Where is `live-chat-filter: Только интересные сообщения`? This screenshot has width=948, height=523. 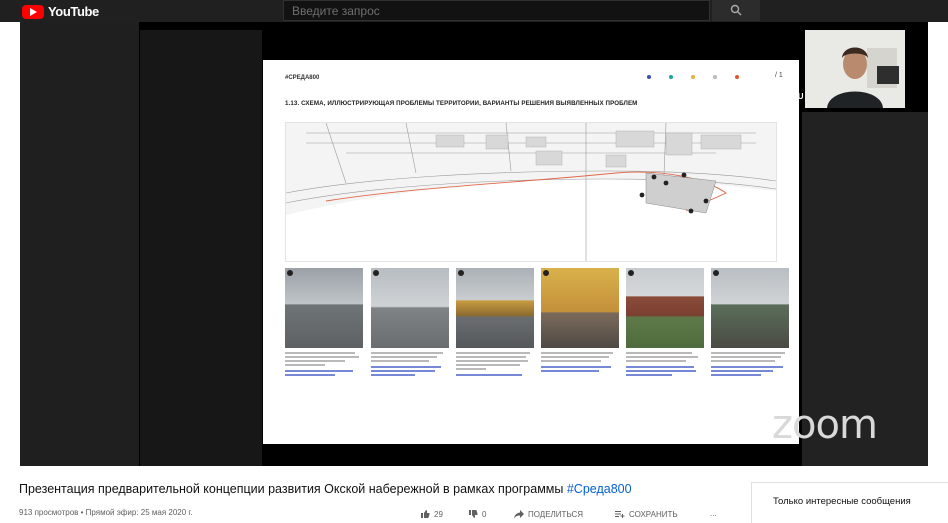
live-chat-filter: Только интересные сообщения is located at coordinates (849, 502).